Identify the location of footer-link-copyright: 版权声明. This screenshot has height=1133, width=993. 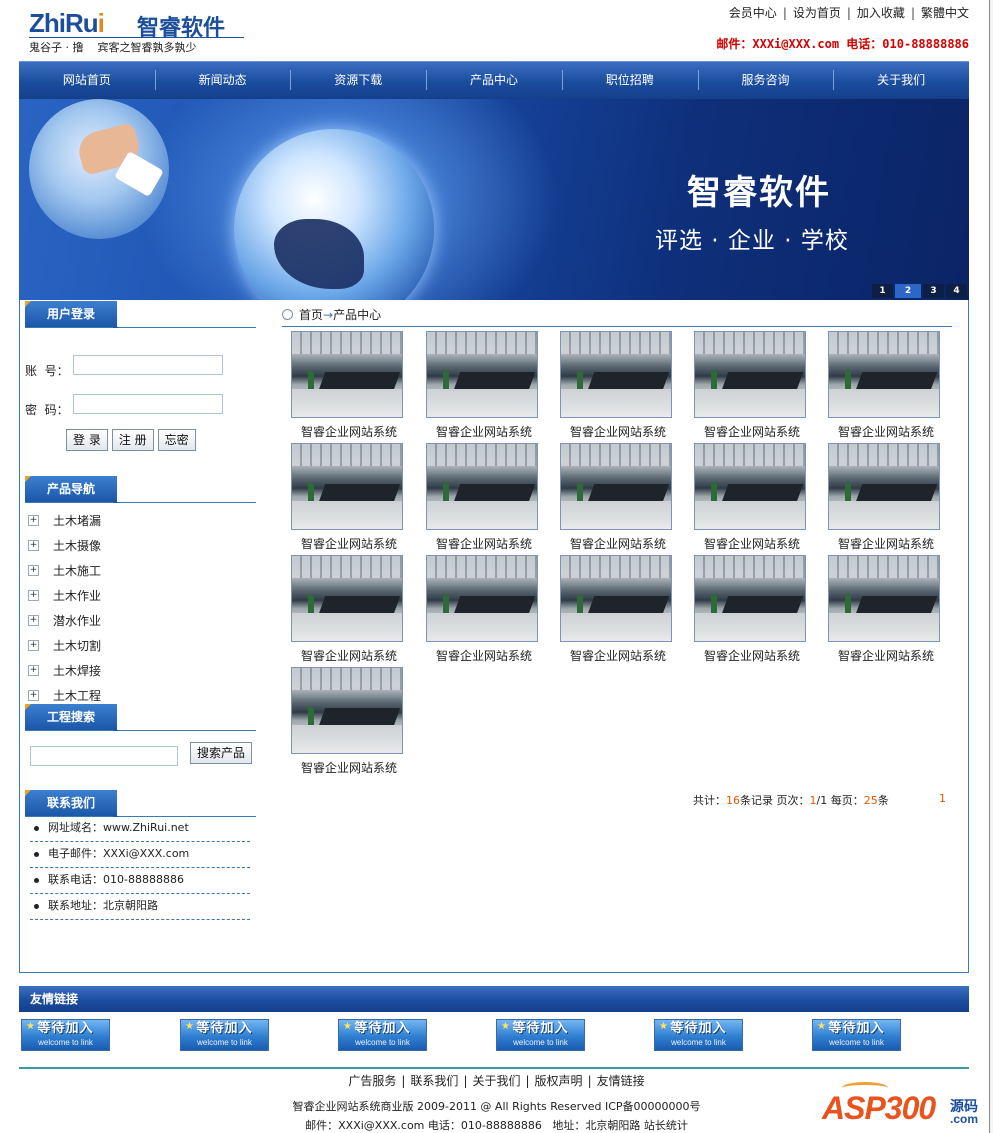
(559, 1081).